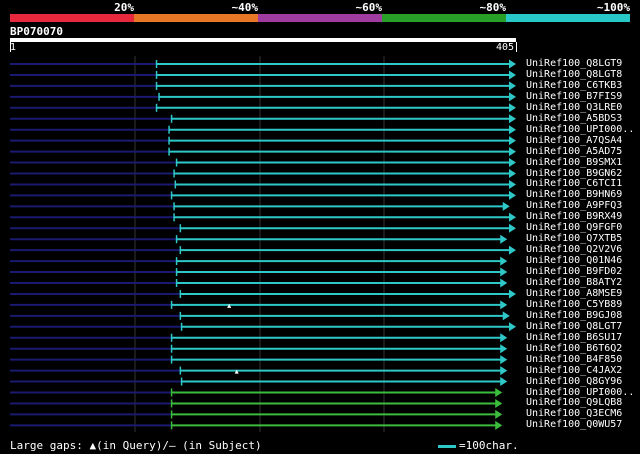  What do you see at coordinates (574, 118) in the screenshot?
I see `hit-label-link: UniRef100_A5BDS3` at bounding box center [574, 118].